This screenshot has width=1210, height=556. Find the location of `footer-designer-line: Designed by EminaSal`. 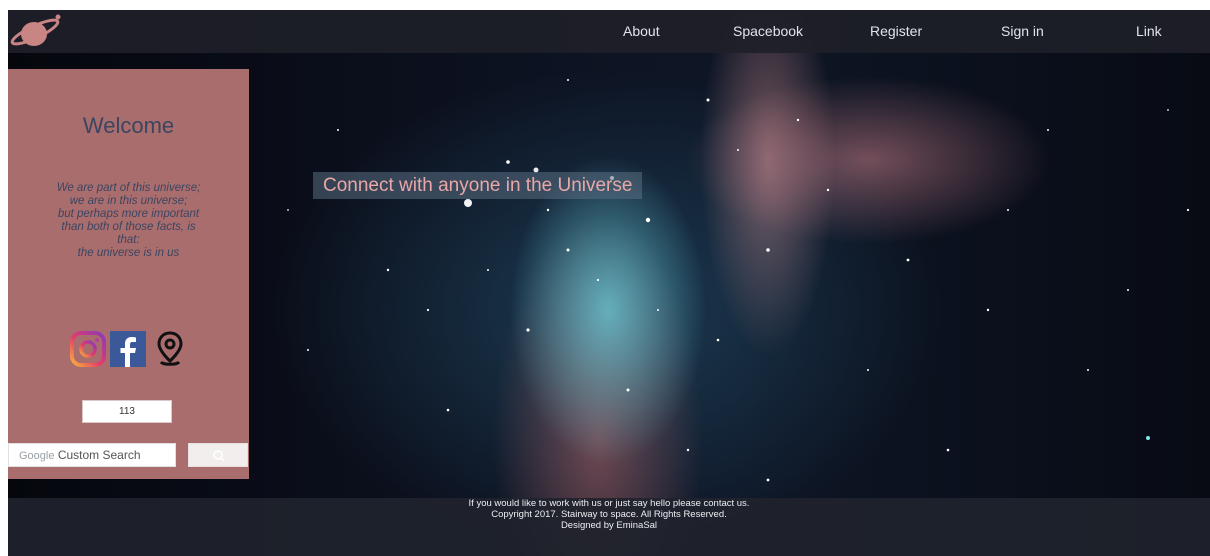

footer-designer-line: Designed by EminaSal is located at coordinates (609, 525).